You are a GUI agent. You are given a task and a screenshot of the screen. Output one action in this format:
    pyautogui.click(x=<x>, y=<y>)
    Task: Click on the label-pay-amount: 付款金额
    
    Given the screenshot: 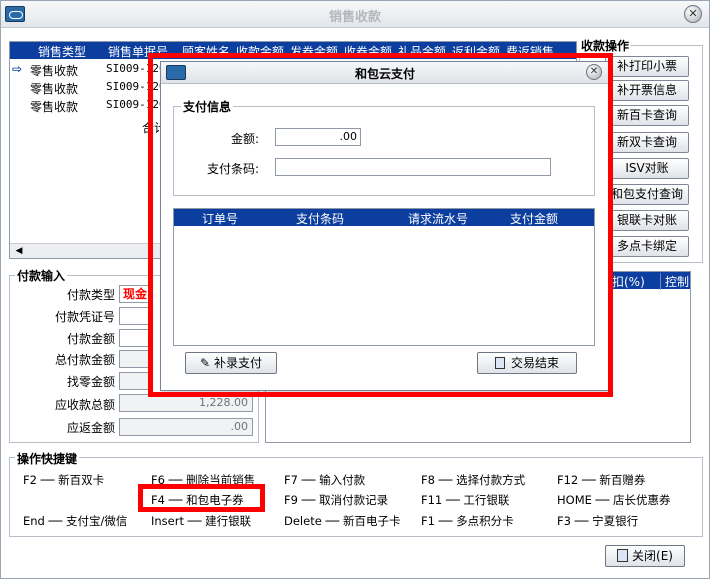 What is the action you would take?
    pyautogui.click(x=90, y=339)
    